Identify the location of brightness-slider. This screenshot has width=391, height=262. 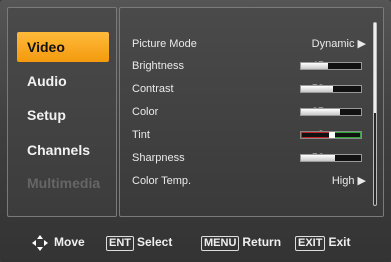
(331, 66).